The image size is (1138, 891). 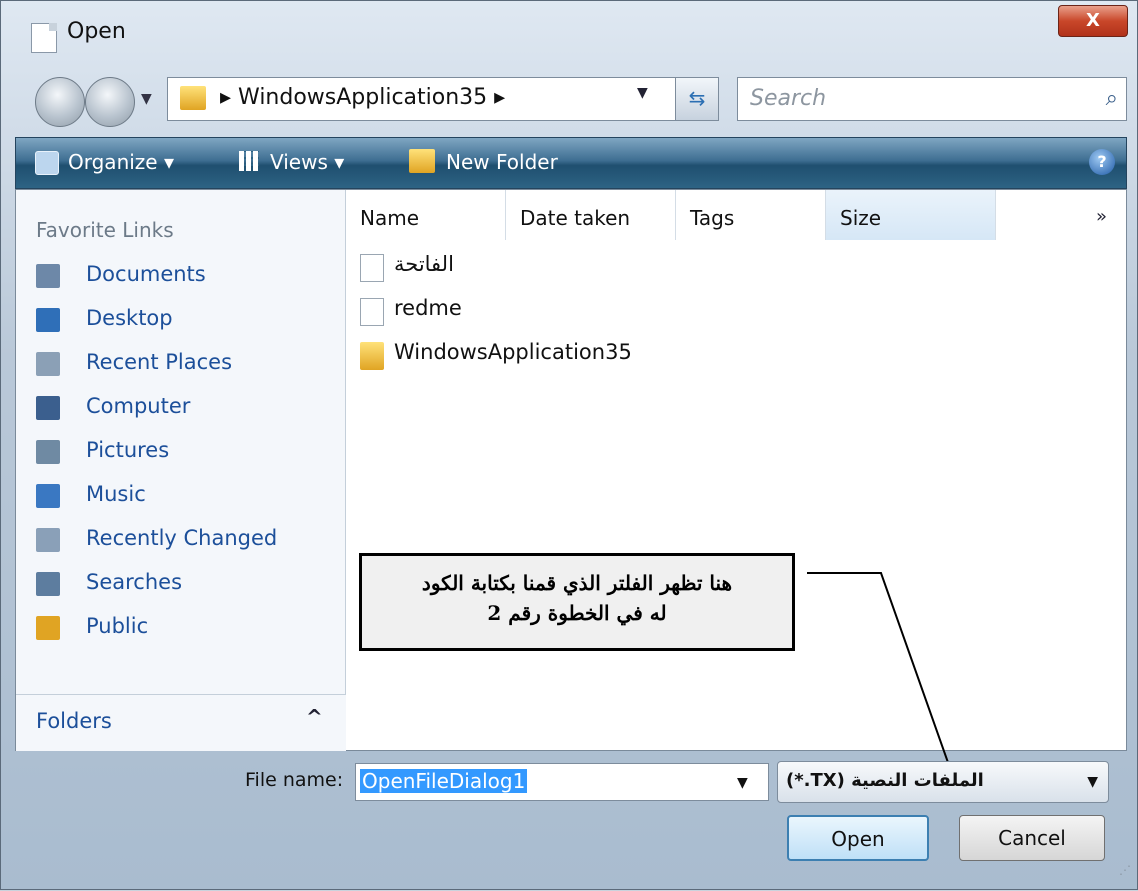 I want to click on file-name: الفاتحة, so click(x=424, y=264).